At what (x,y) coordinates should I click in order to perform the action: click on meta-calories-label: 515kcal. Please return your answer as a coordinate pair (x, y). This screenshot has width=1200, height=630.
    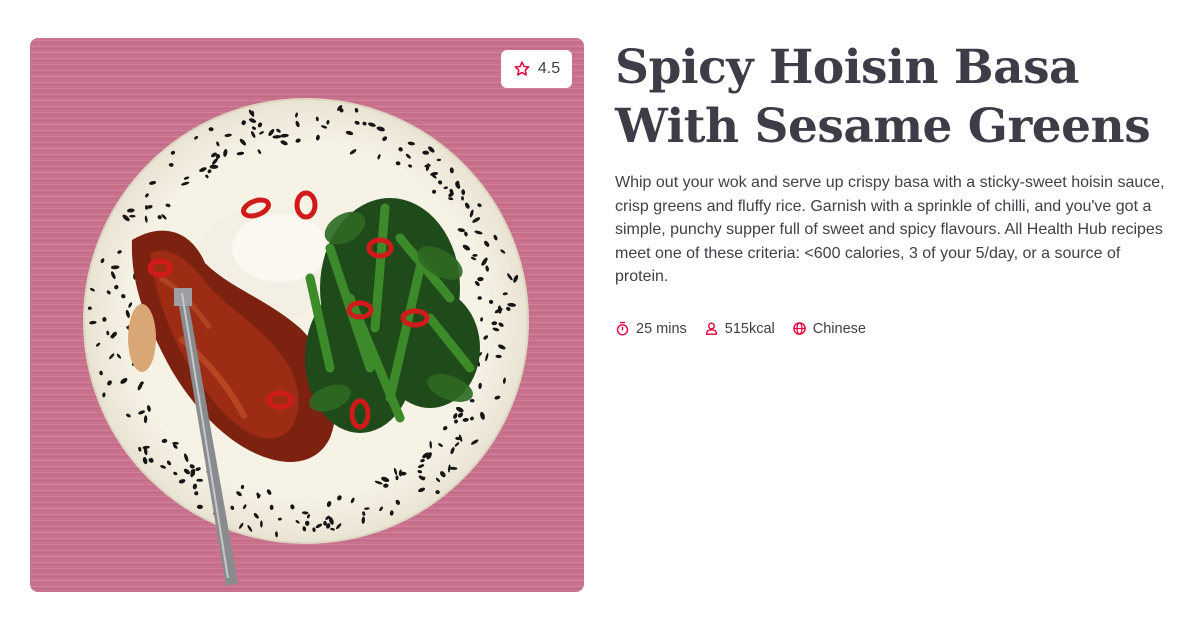
    Looking at the image, I should click on (749, 328).